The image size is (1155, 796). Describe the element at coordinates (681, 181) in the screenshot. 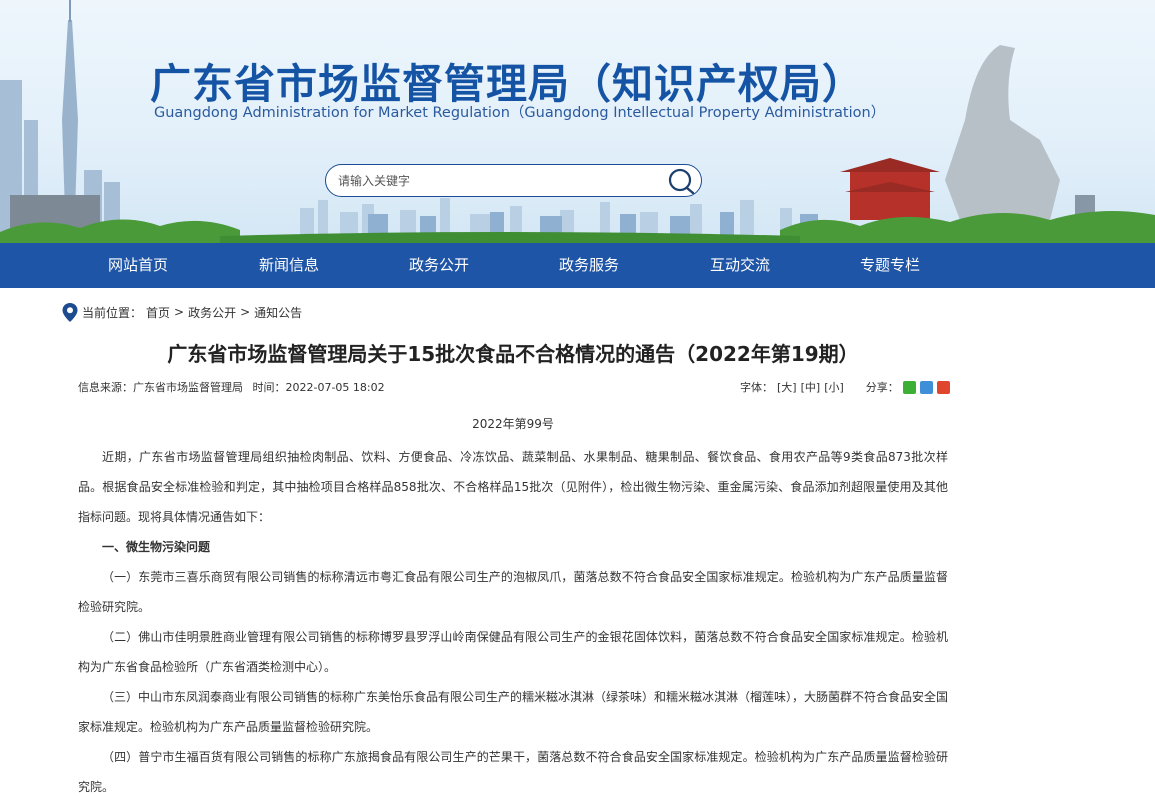

I see `search-icon` at that location.